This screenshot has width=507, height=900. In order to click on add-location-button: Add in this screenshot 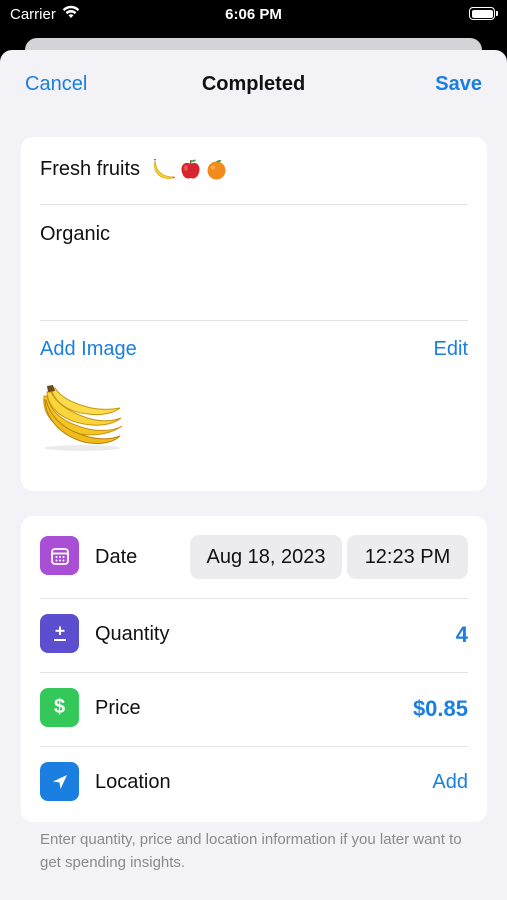, I will do `click(450, 782)`.